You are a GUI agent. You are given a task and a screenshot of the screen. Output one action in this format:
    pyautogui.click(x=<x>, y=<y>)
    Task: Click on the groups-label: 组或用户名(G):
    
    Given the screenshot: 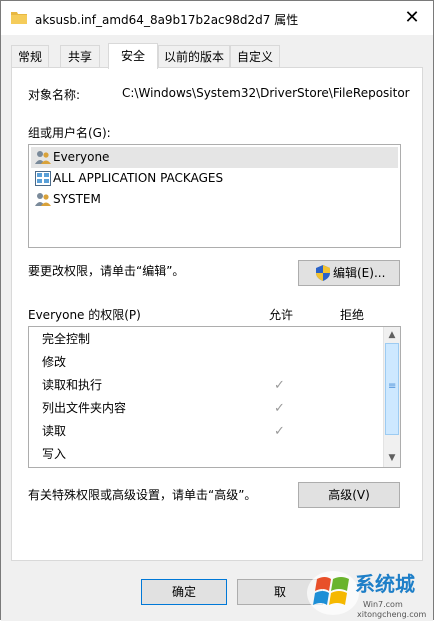 What is the action you would take?
    pyautogui.click(x=69, y=133)
    